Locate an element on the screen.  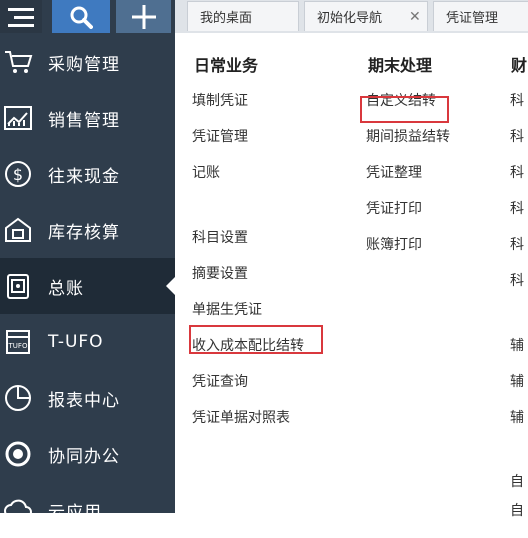
menu-item: 账簿打印 is located at coordinates (394, 244).